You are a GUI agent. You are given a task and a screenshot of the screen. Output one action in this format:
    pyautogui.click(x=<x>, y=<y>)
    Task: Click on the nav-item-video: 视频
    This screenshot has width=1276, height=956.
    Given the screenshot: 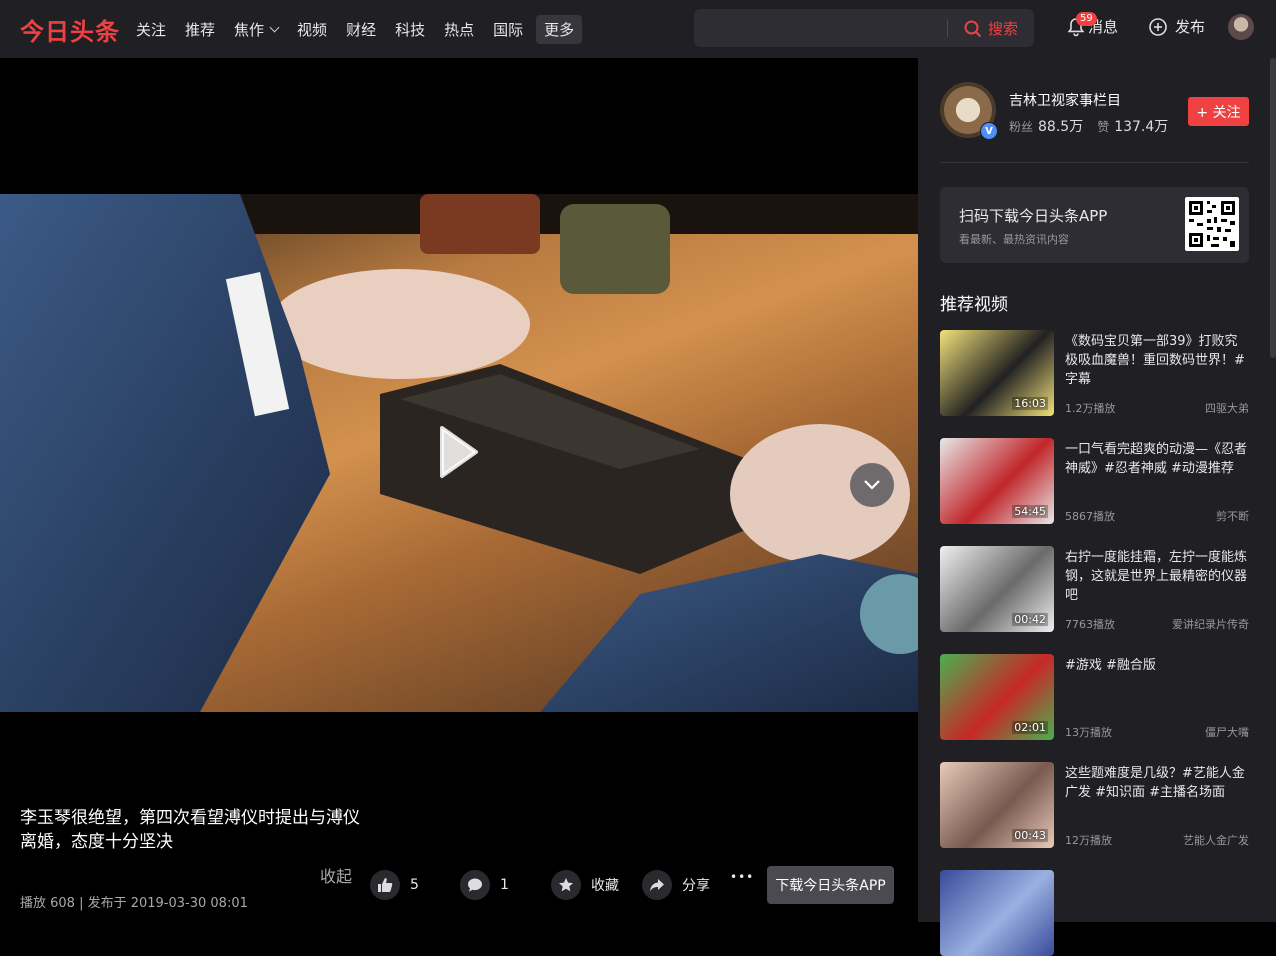 What is the action you would take?
    pyautogui.click(x=312, y=29)
    